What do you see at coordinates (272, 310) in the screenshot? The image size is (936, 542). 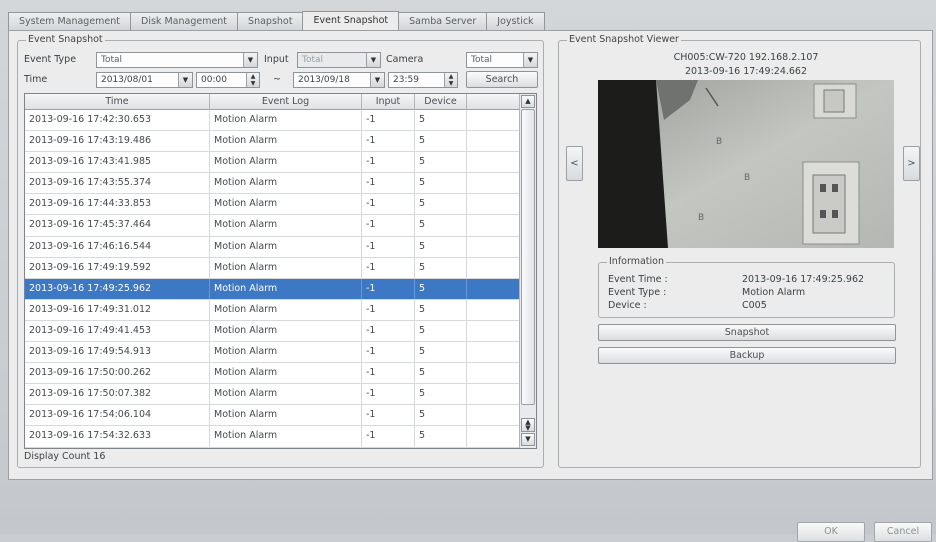 I see `table-row: 2013-09-16 17:49:31.012 Motion Alarm -1 5` at bounding box center [272, 310].